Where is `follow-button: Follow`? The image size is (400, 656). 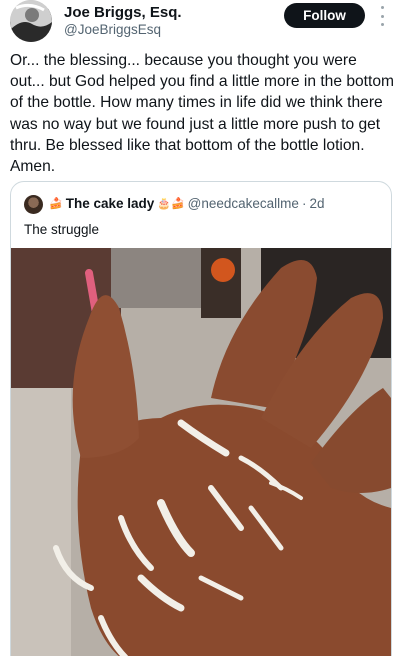
follow-button: Follow is located at coordinates (324, 15).